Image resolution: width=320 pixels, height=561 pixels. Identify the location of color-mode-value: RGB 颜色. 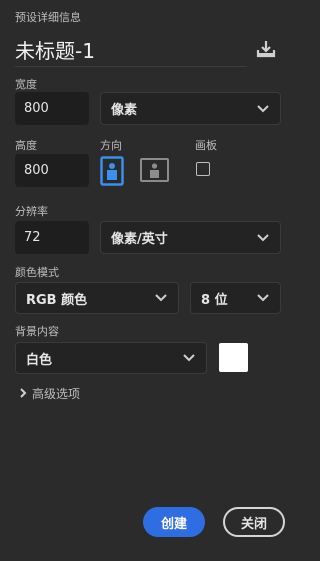
(57, 300).